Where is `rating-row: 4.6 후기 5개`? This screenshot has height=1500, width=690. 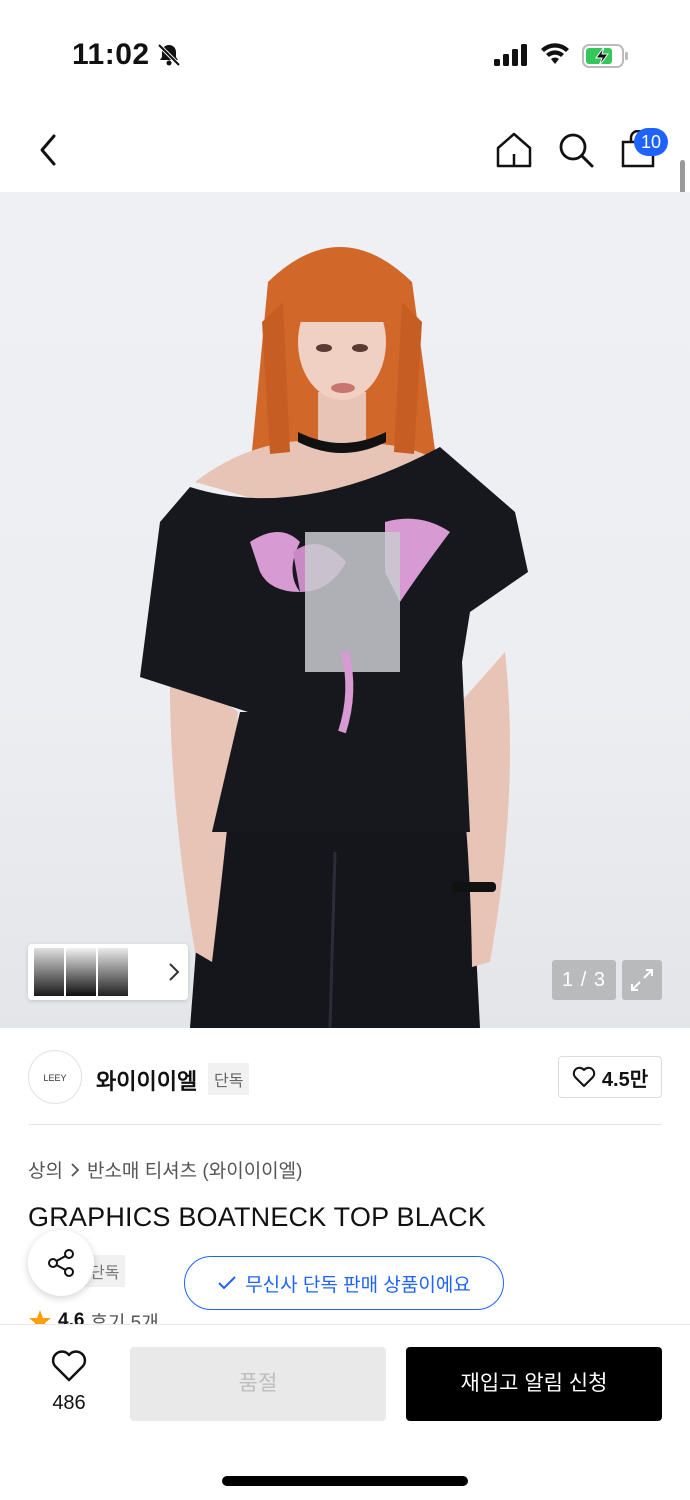 rating-row: 4.6 후기 5개 is located at coordinates (93, 1317).